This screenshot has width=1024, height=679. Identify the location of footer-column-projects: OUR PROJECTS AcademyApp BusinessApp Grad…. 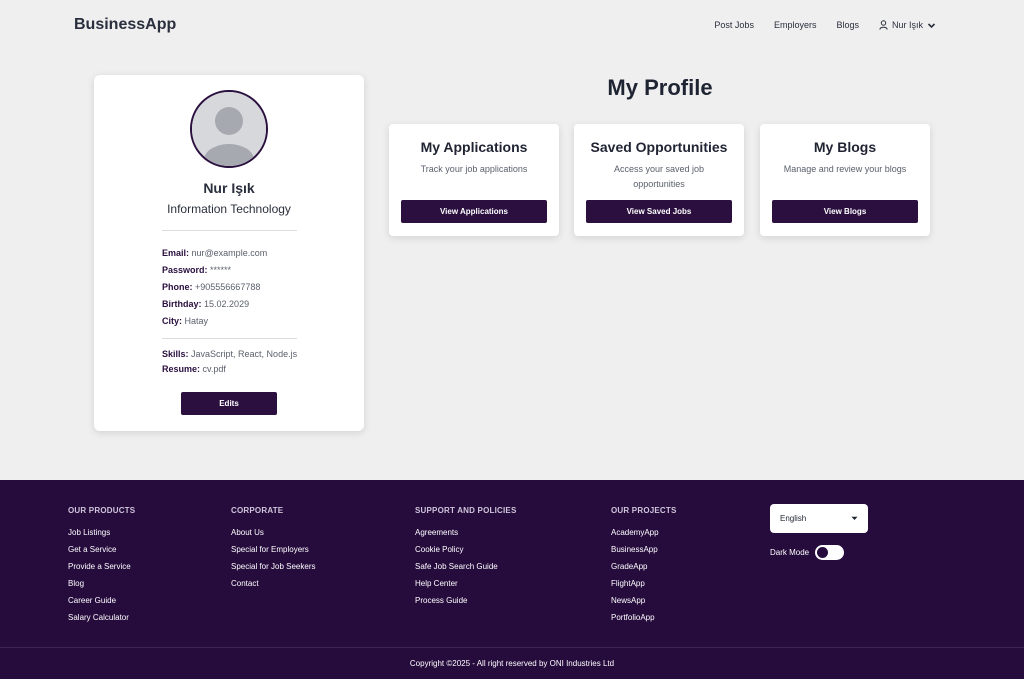
(644, 566).